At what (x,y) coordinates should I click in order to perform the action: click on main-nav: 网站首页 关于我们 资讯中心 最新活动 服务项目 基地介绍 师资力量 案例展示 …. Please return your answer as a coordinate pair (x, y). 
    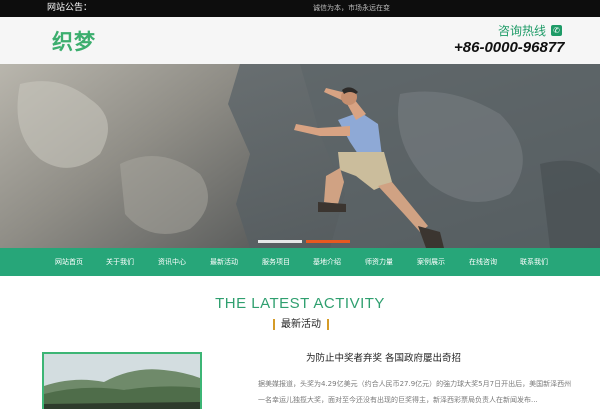
    Looking at the image, I should click on (300, 262).